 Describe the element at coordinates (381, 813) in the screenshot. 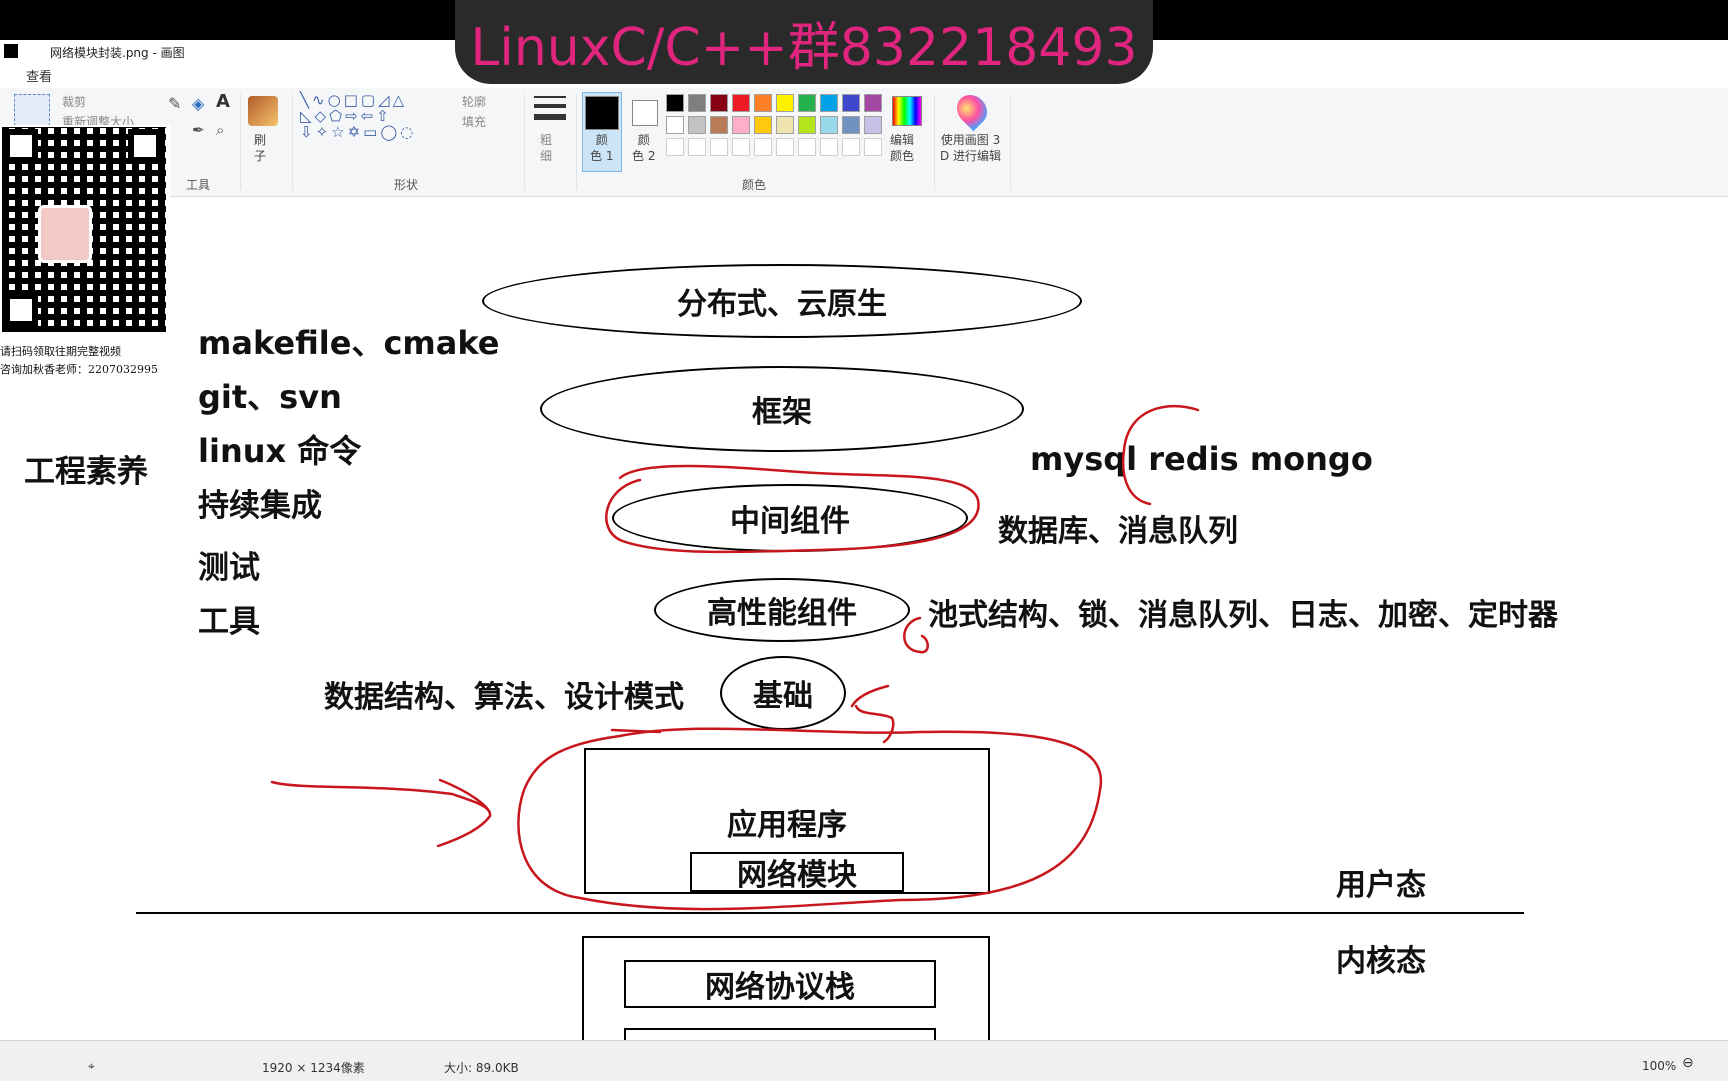

I see `left-arrow` at that location.